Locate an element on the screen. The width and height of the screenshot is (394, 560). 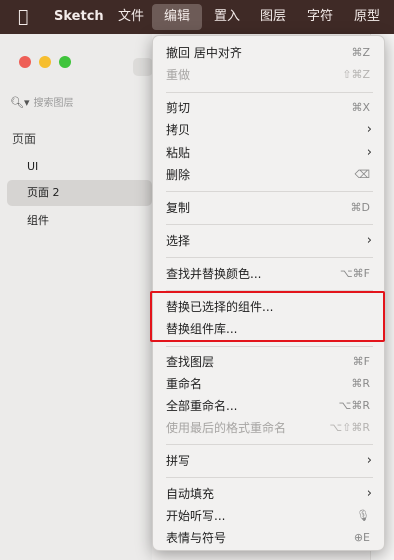
menu-layer: 图层 is located at coordinates (273, 17).